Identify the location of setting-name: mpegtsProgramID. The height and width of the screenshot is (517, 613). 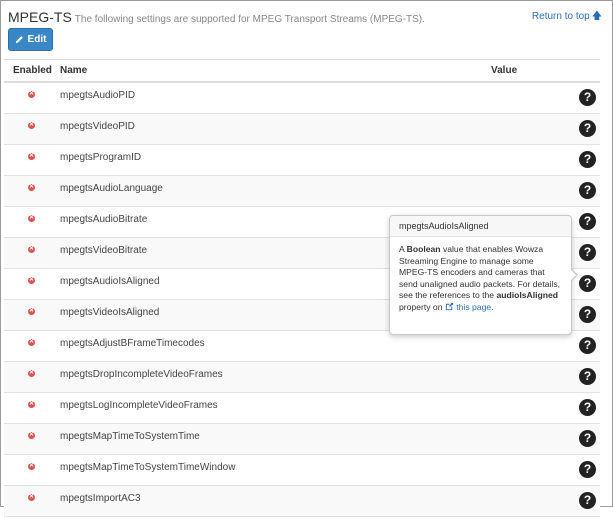
(101, 157).